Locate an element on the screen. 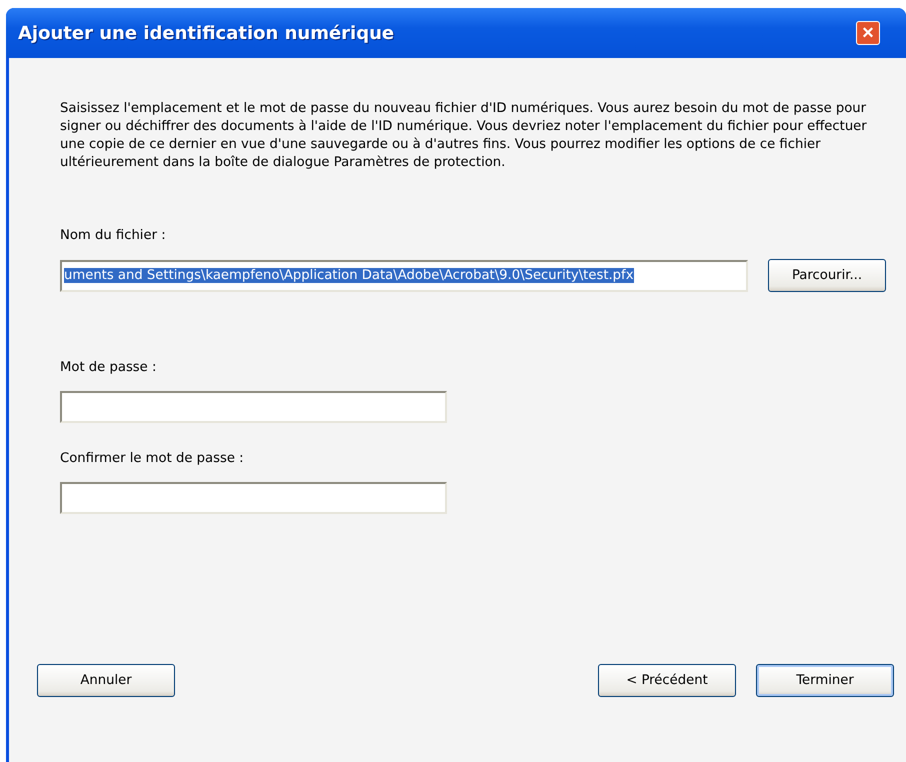 Image resolution: width=906 pixels, height=762 pixels. field-label: Mot de passe : is located at coordinates (109, 367).